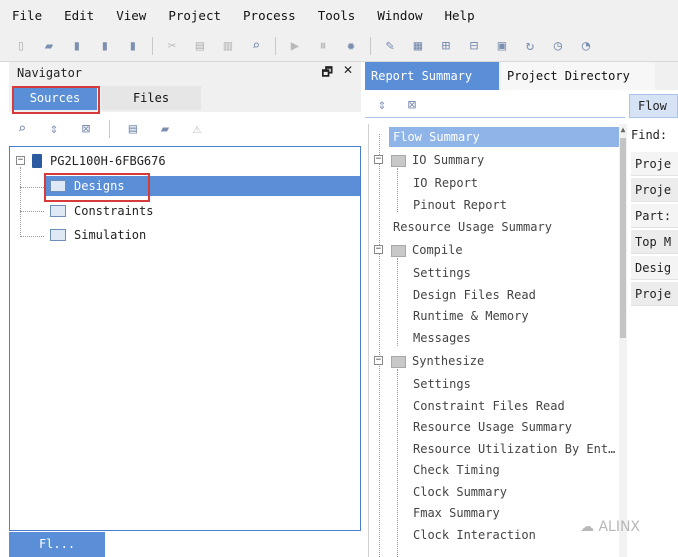 This screenshot has width=678, height=557. I want to click on find-icon: ⌕, so click(256, 46).